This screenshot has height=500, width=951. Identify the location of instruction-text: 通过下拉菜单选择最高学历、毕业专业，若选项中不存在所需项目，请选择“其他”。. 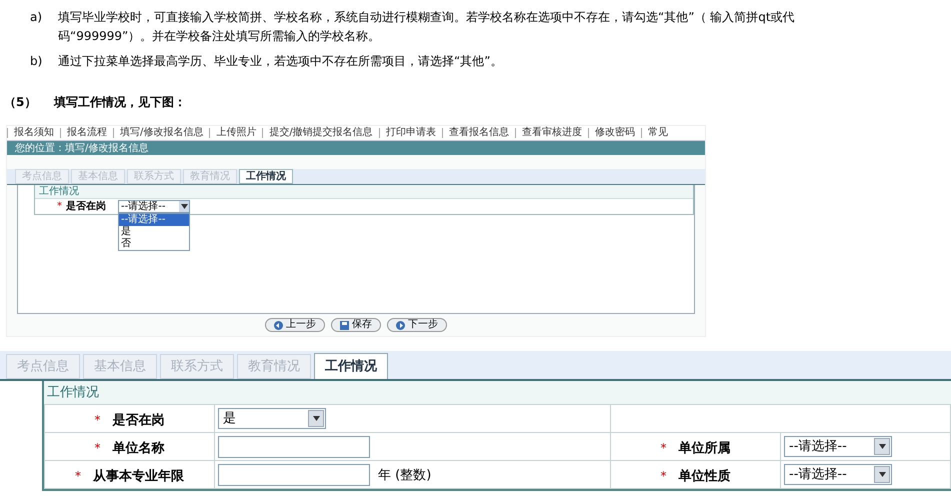
(281, 61).